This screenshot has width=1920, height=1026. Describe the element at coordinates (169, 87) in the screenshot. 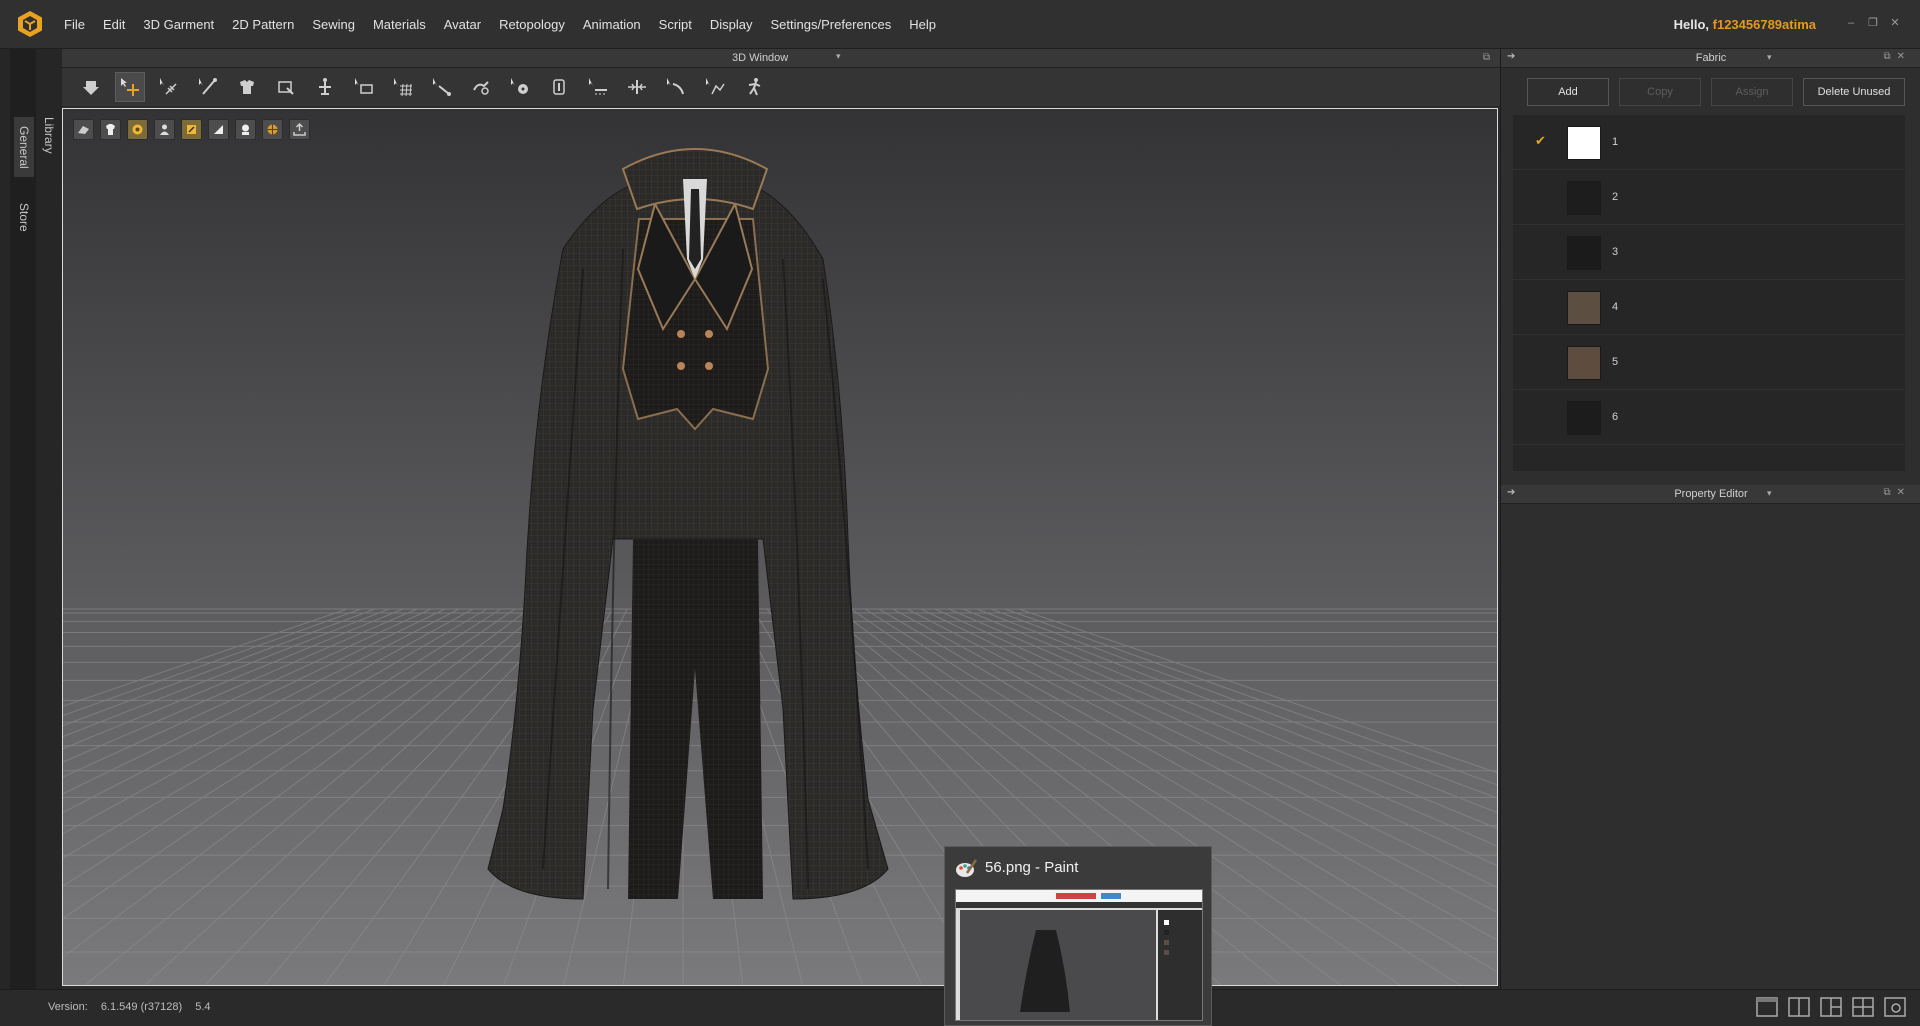

I see `select-mesh-icon` at that location.